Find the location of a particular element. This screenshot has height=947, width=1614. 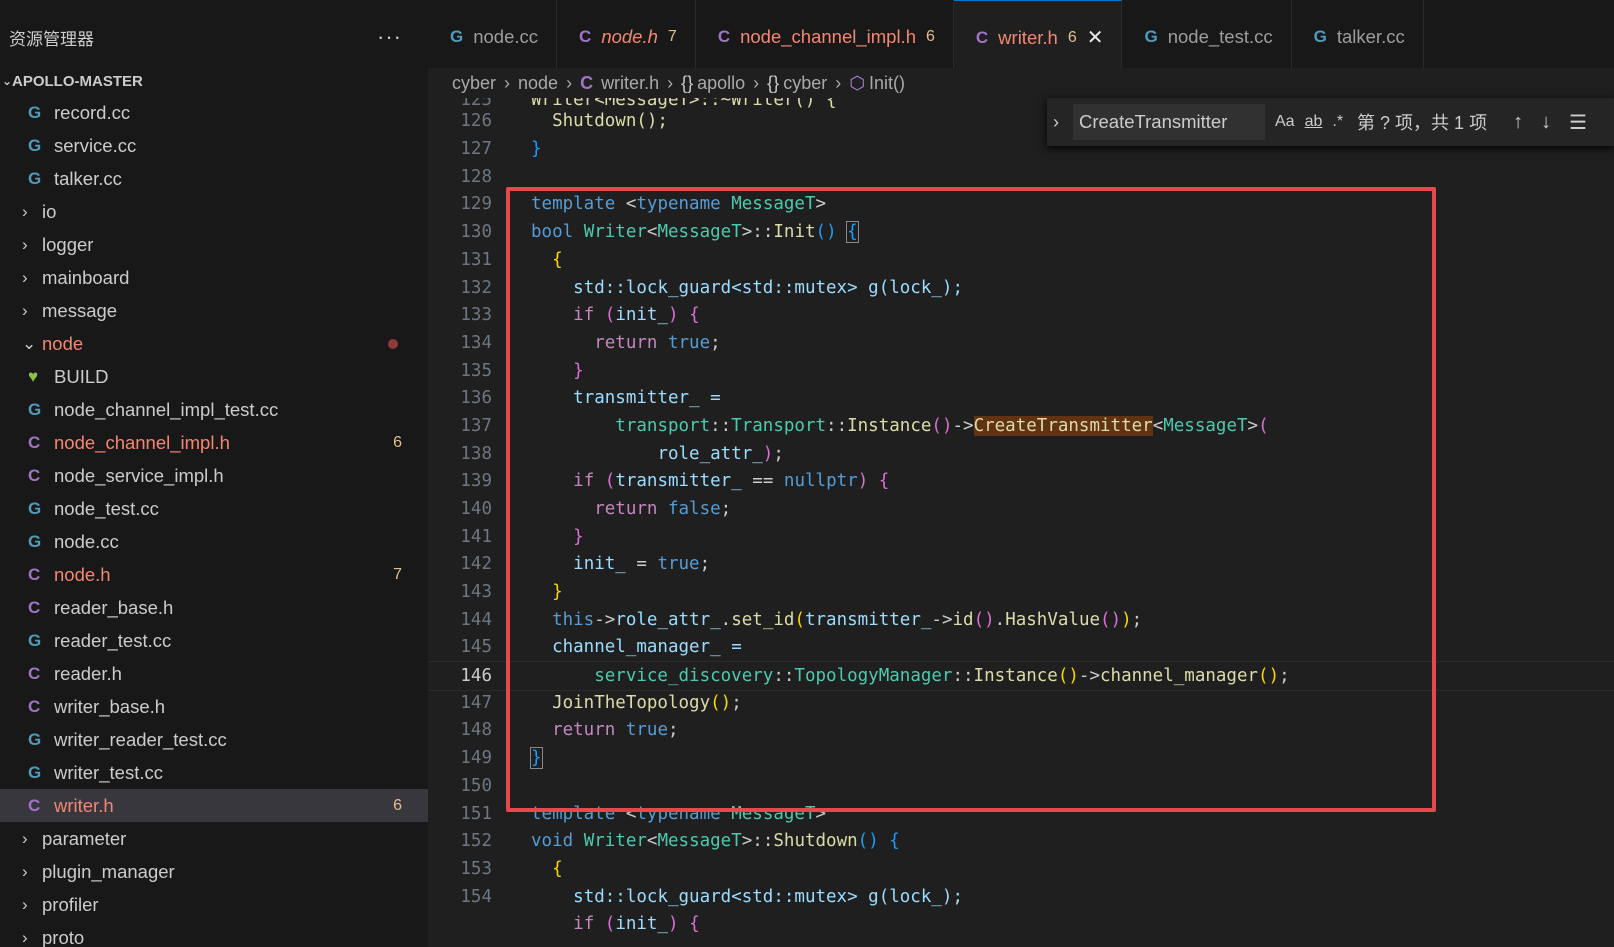

code-text: Shutdown(); is located at coordinates (610, 121).